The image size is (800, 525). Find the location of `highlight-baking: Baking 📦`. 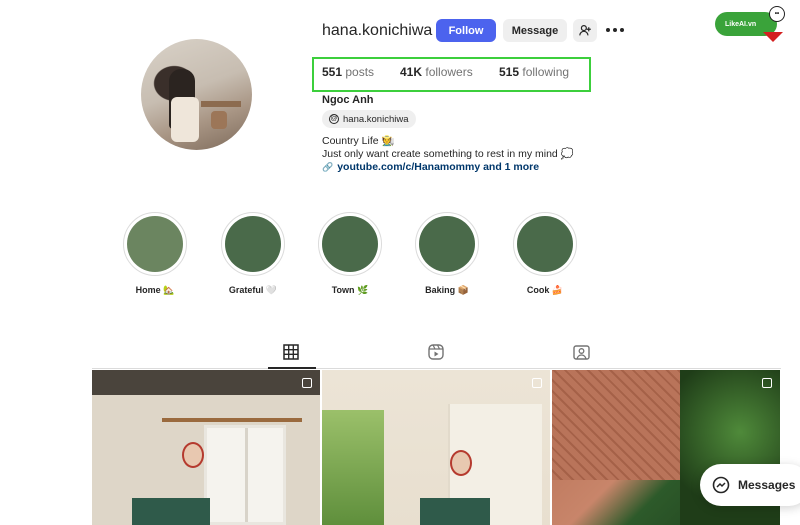

highlight-baking: Baking 📦 is located at coordinates (447, 254).